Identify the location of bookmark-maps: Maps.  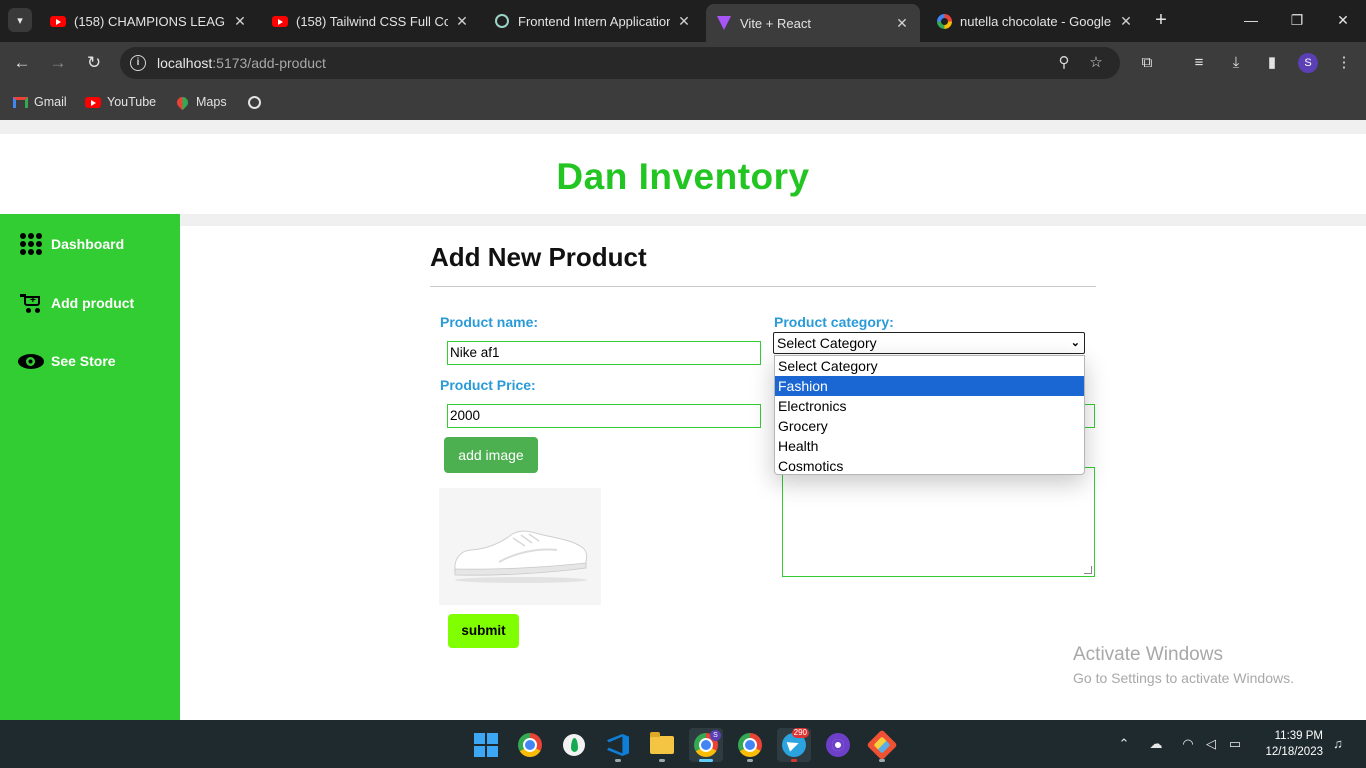
(200, 102).